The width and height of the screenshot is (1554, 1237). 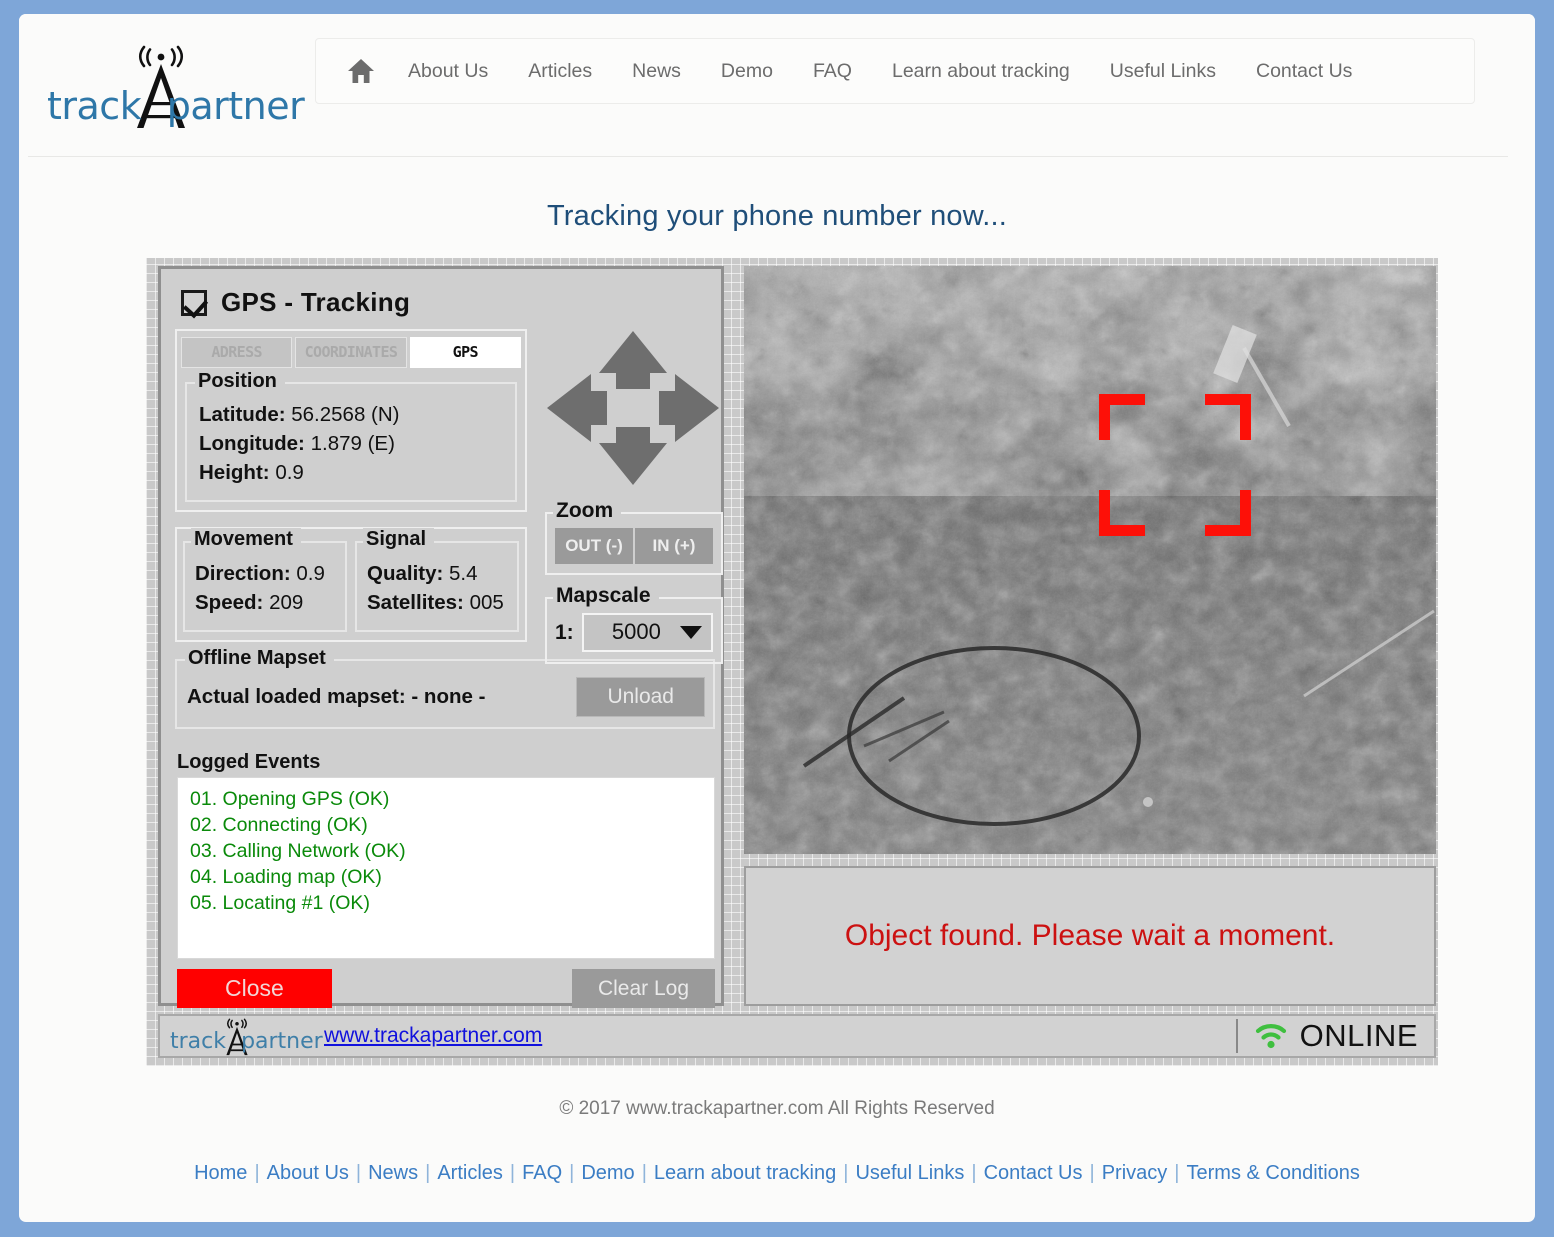 I want to click on log-entry: 01. Opening GPS (OK), so click(x=290, y=799).